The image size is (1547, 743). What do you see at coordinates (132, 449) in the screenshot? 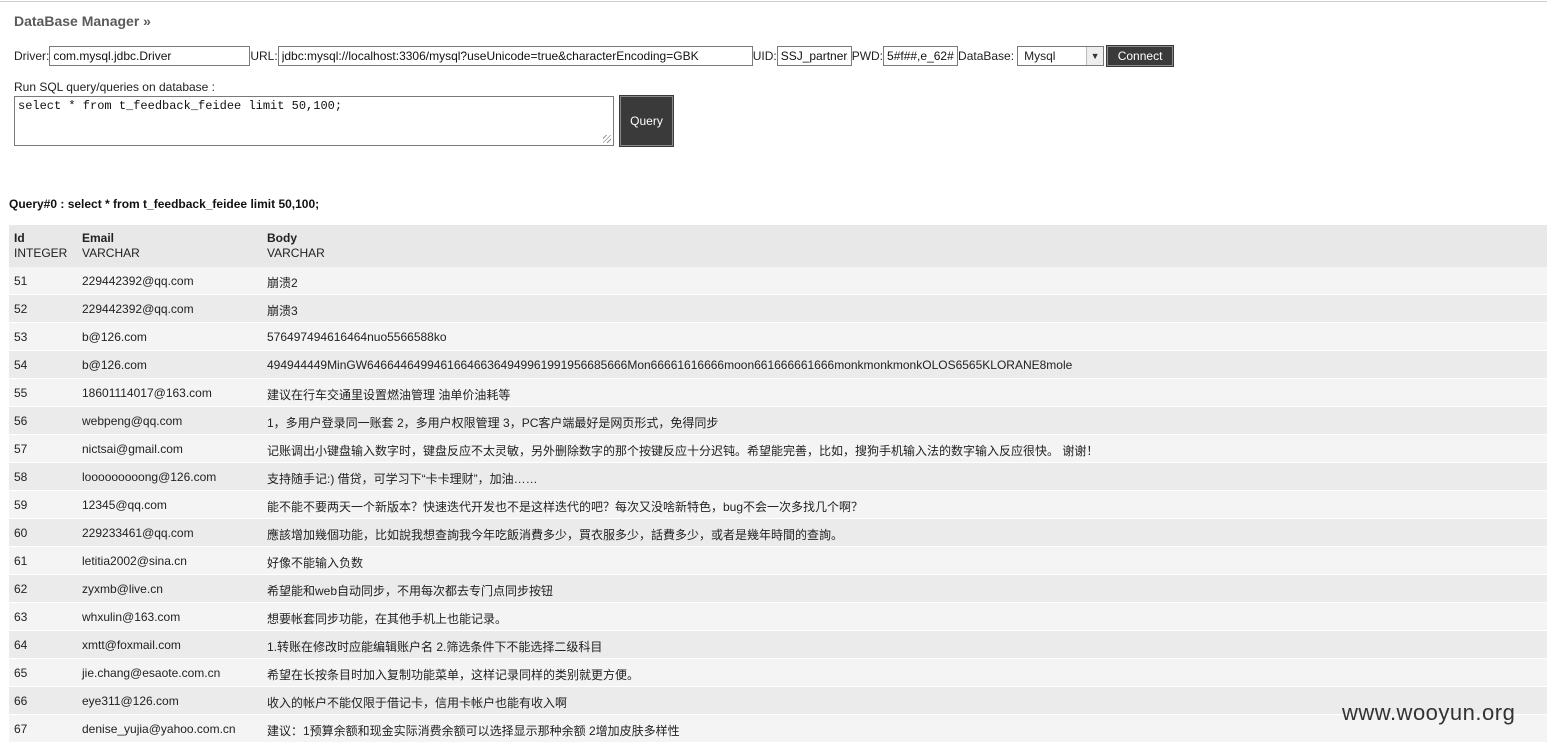
I see `cell-email: nictsai@gmail.com` at bounding box center [132, 449].